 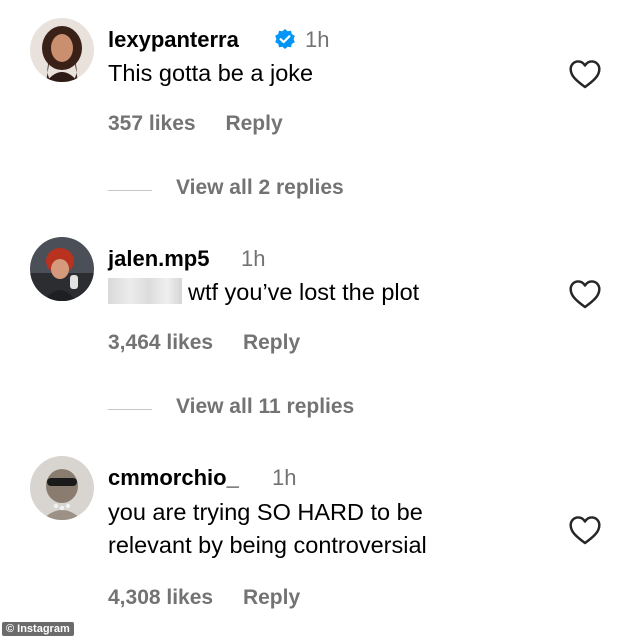 What do you see at coordinates (173, 40) in the screenshot?
I see `username: lexypanterra` at bounding box center [173, 40].